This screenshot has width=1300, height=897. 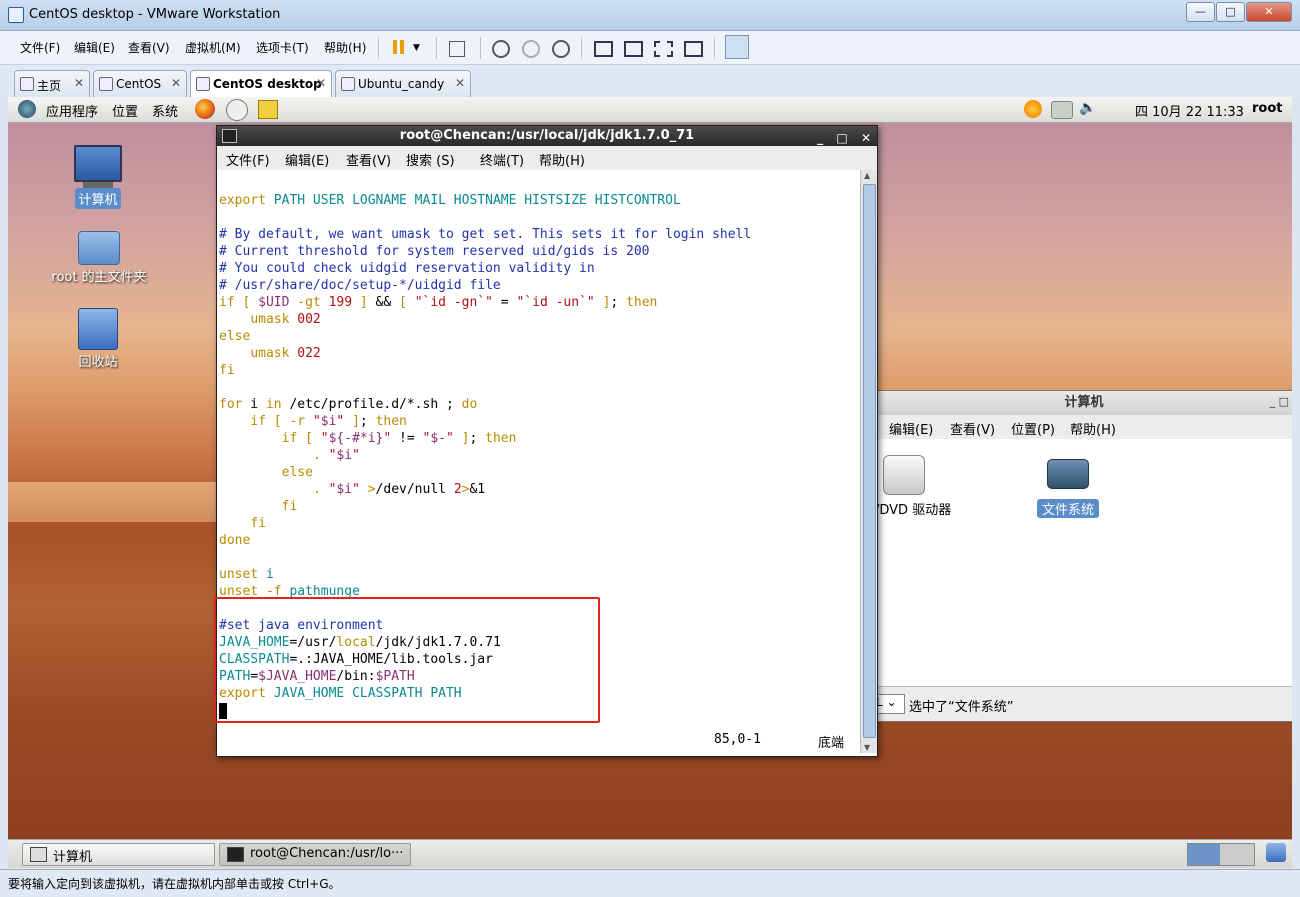 I want to click on panel-clock: 四 10月 22 11:33, so click(x=1189, y=110).